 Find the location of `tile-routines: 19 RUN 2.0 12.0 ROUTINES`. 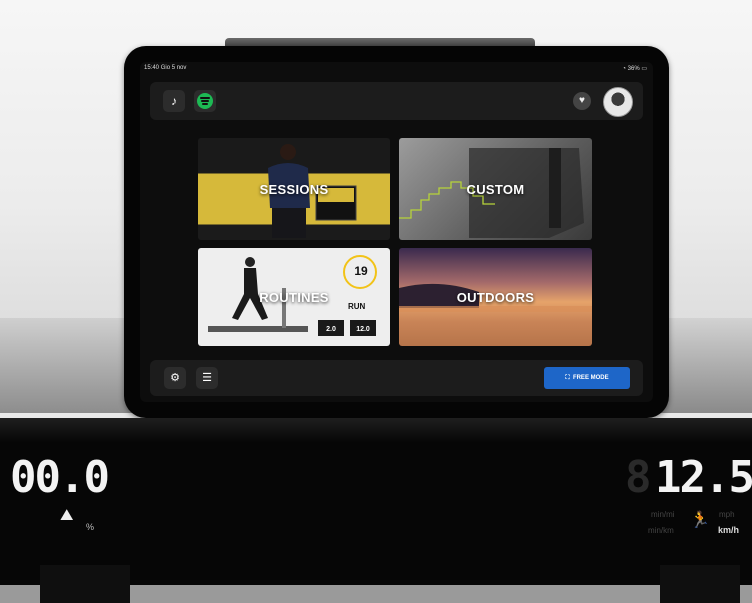

tile-routines: 19 RUN 2.0 12.0 ROUTINES is located at coordinates (294, 297).